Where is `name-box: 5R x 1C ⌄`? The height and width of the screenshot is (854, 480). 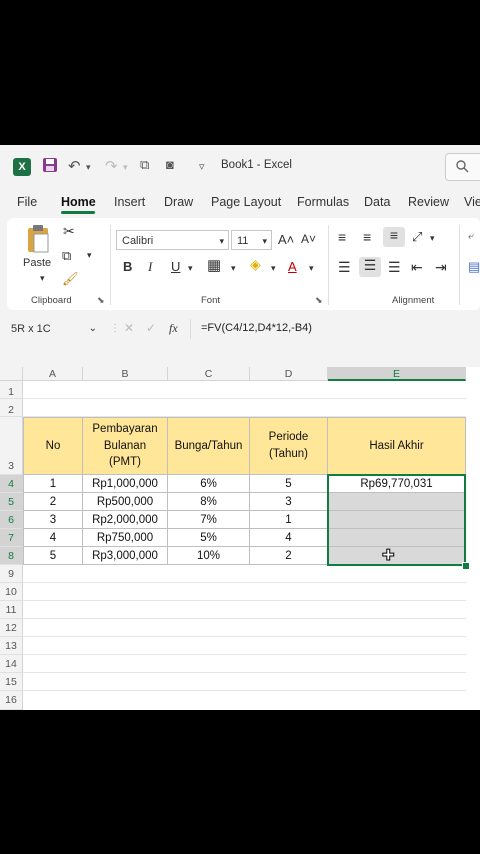
name-box: 5R x 1C ⌄ is located at coordinates (53, 329).